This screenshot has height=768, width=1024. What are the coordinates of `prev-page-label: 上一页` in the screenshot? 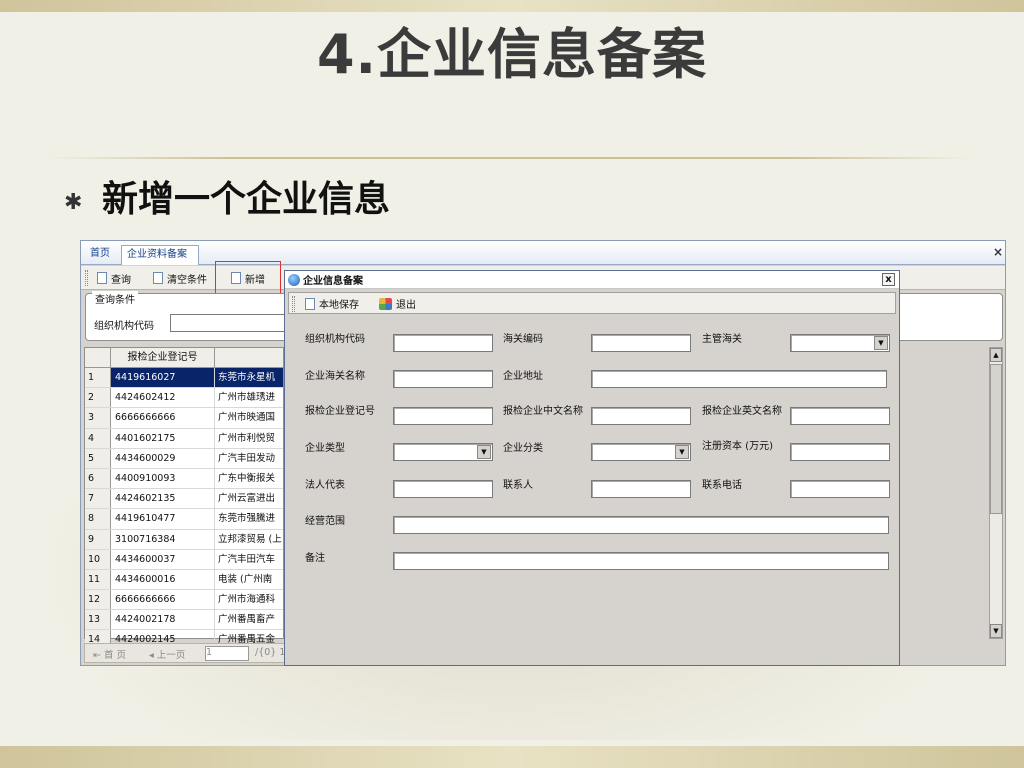 It's located at (171, 655).